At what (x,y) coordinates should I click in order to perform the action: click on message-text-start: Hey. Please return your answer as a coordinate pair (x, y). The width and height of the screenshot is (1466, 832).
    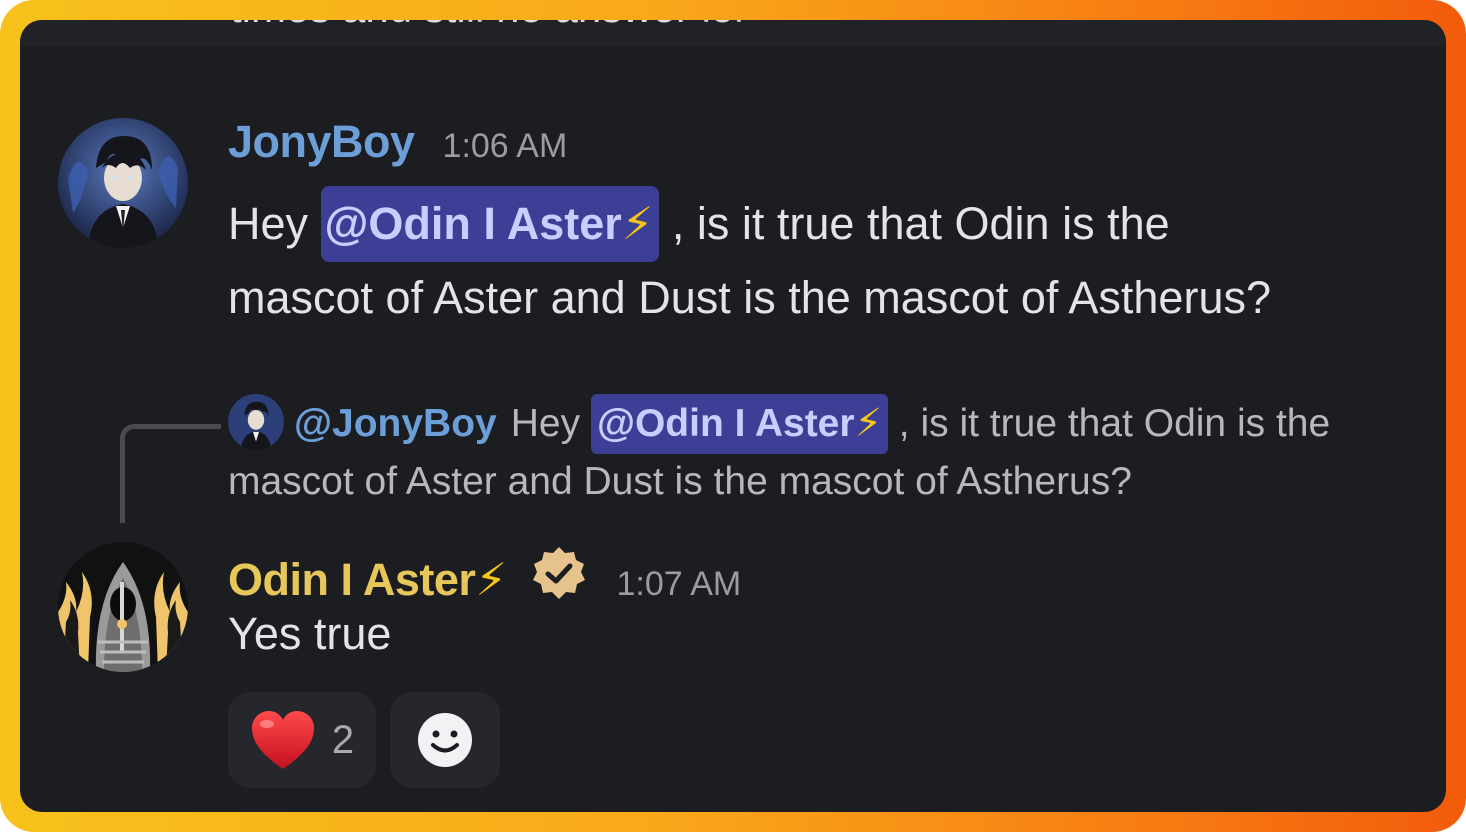
    Looking at the image, I should click on (274, 223).